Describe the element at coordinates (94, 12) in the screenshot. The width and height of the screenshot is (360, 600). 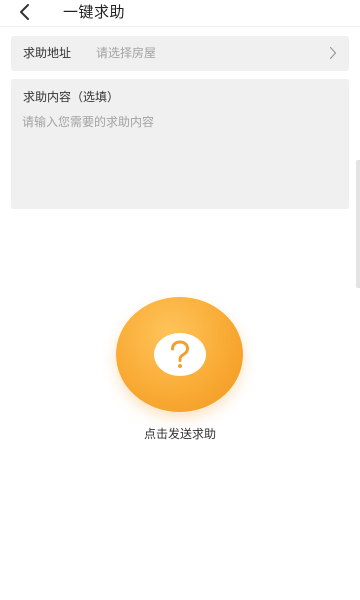
I see `page-title: 一键求助` at that location.